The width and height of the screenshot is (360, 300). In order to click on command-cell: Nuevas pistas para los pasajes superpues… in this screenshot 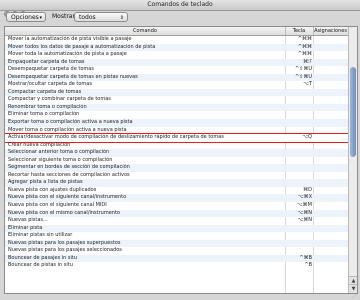, I will do `click(64, 242)`.